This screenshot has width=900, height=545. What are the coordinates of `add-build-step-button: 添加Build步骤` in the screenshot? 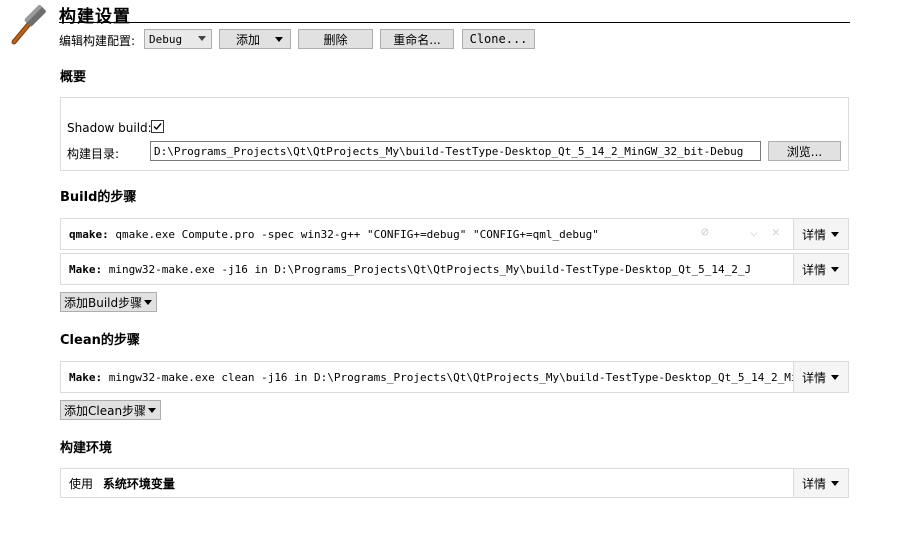 It's located at (109, 302).